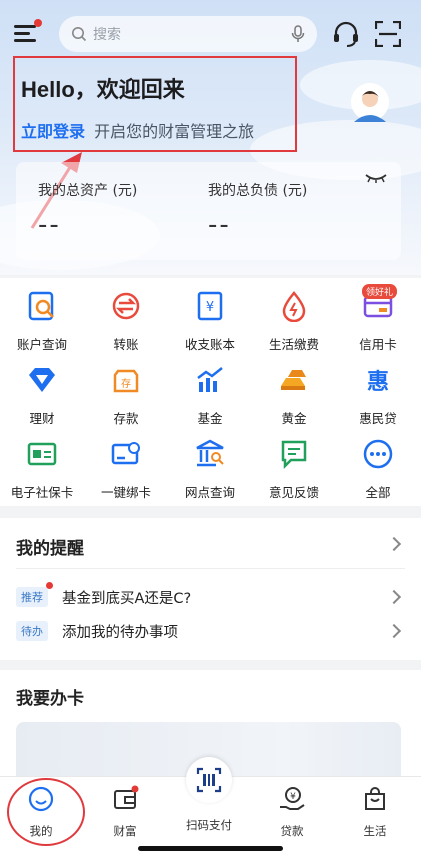  What do you see at coordinates (188, 34) in the screenshot?
I see `search-input: 搜索` at bounding box center [188, 34].